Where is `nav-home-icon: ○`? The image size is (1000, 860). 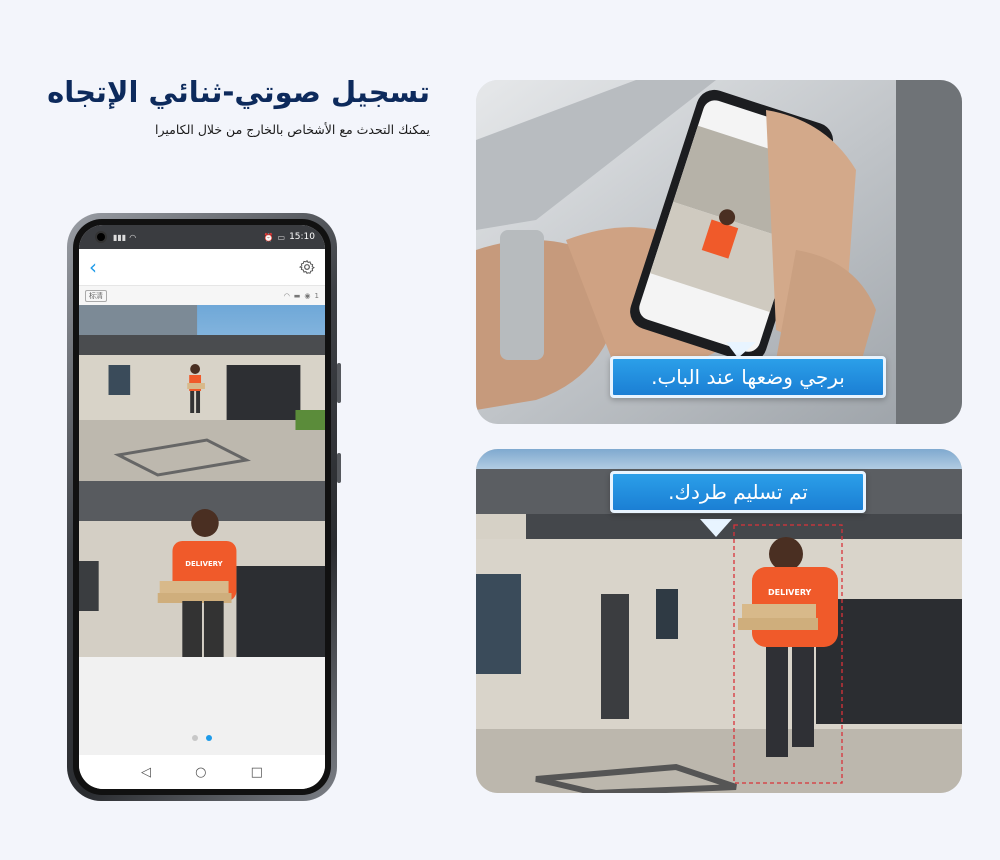
nav-home-icon: ○ is located at coordinates (200, 772).